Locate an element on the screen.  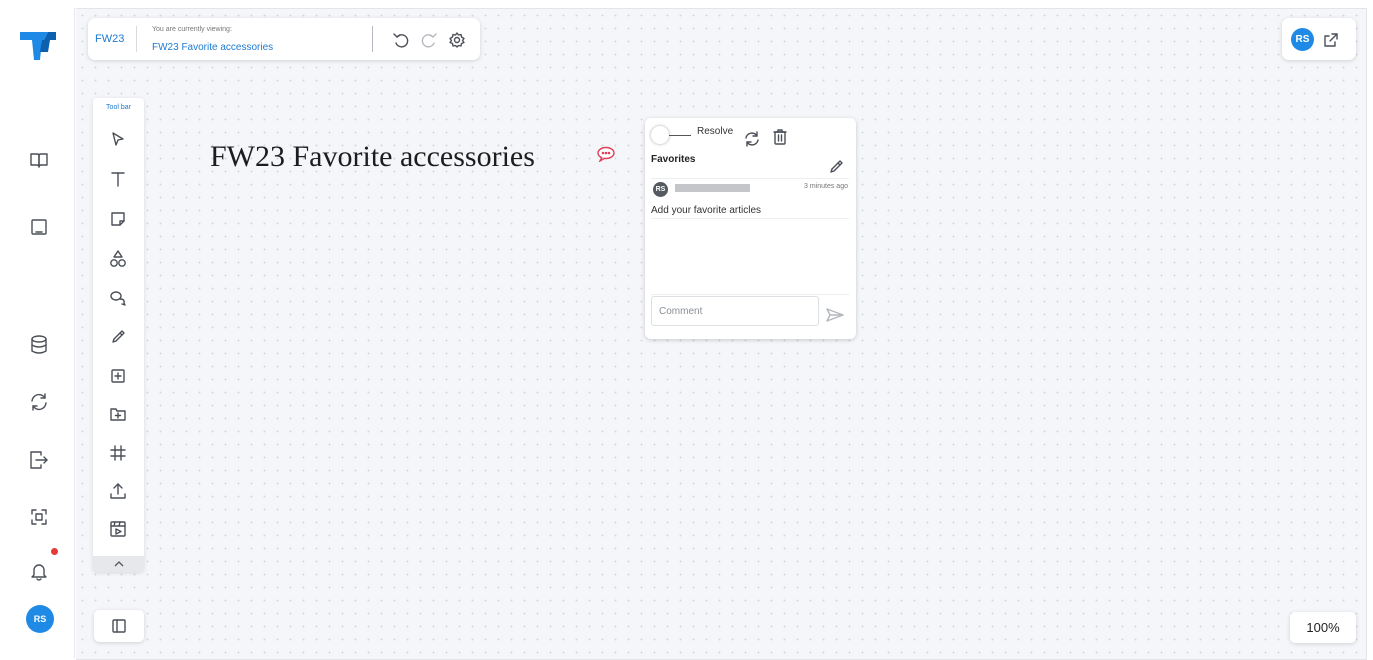
pen-tool-icon is located at coordinates (118, 337).